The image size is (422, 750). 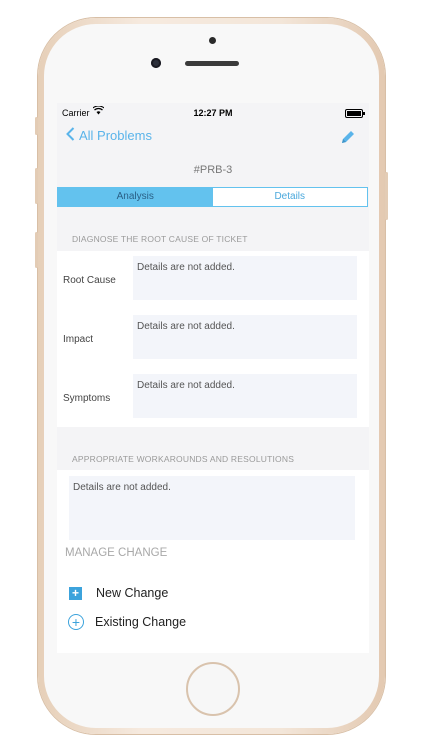 I want to click on manage-change-header: MANAGE CHANGE, so click(x=116, y=553).